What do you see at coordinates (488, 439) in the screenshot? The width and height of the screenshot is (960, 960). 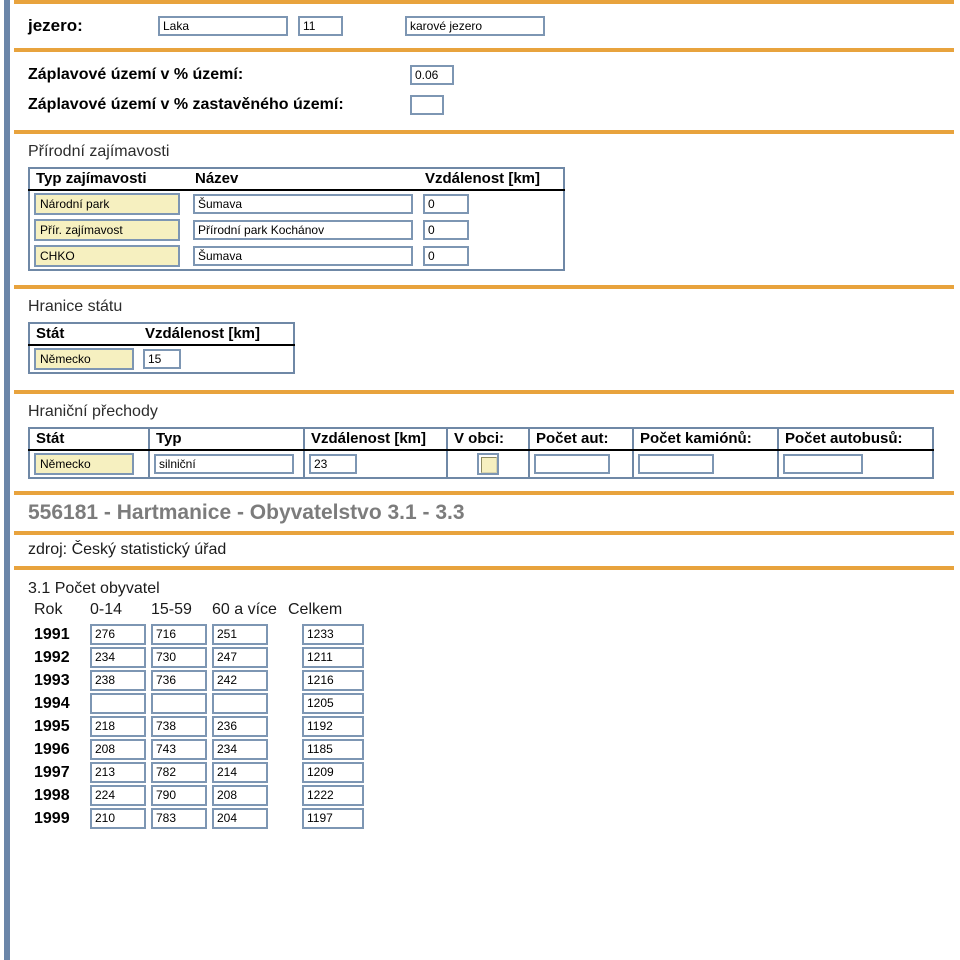 I see `crossings-col-village: V obci:` at bounding box center [488, 439].